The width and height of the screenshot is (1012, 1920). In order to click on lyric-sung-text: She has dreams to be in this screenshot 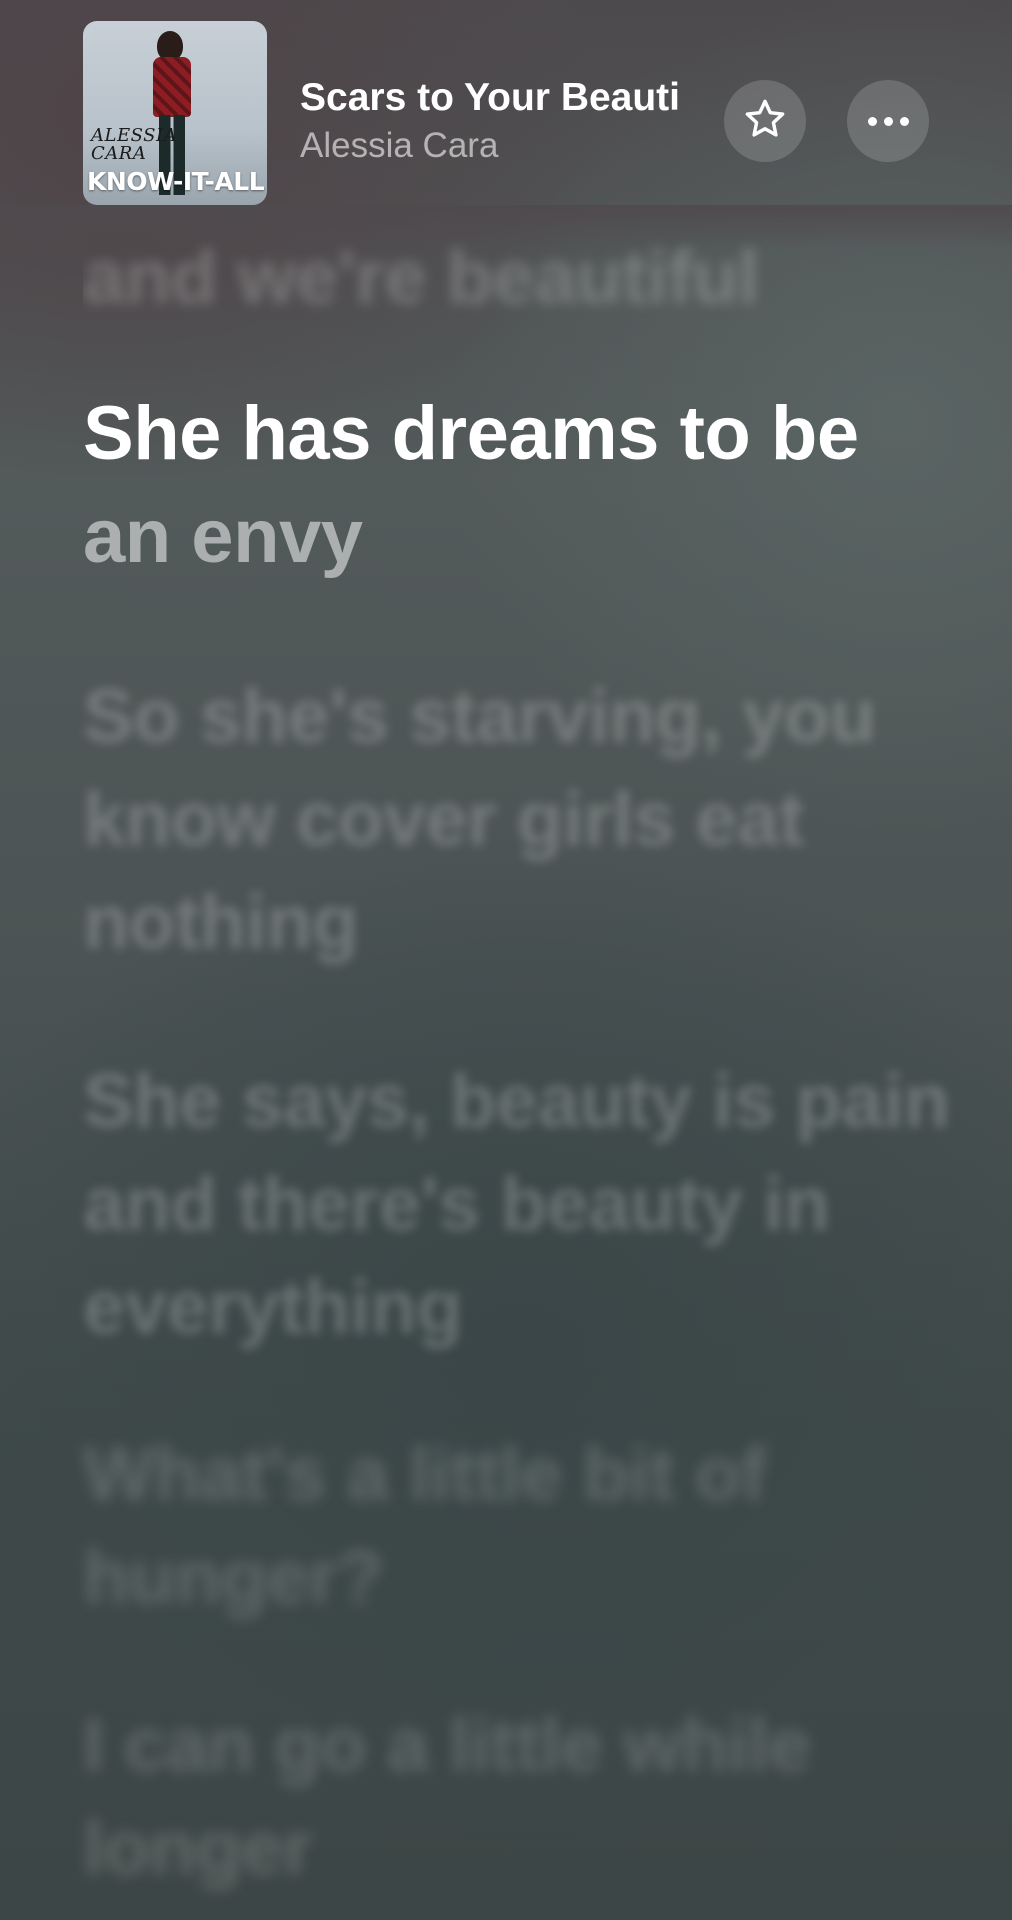, I will do `click(471, 433)`.